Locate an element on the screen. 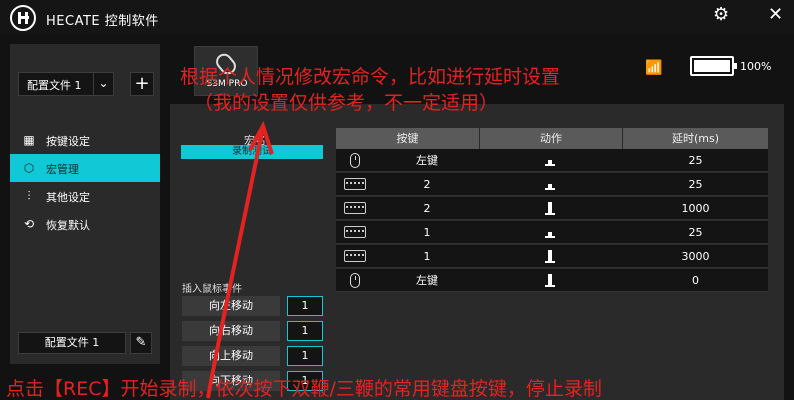 This screenshot has height=400, width=794. sidebar-item-label: 宏管理 is located at coordinates (62, 169).